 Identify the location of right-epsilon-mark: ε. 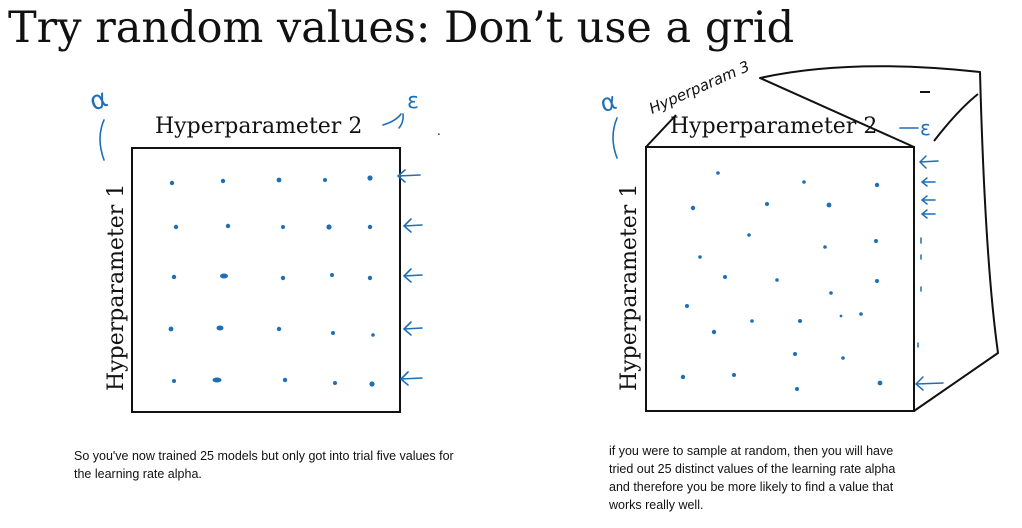
(925, 128).